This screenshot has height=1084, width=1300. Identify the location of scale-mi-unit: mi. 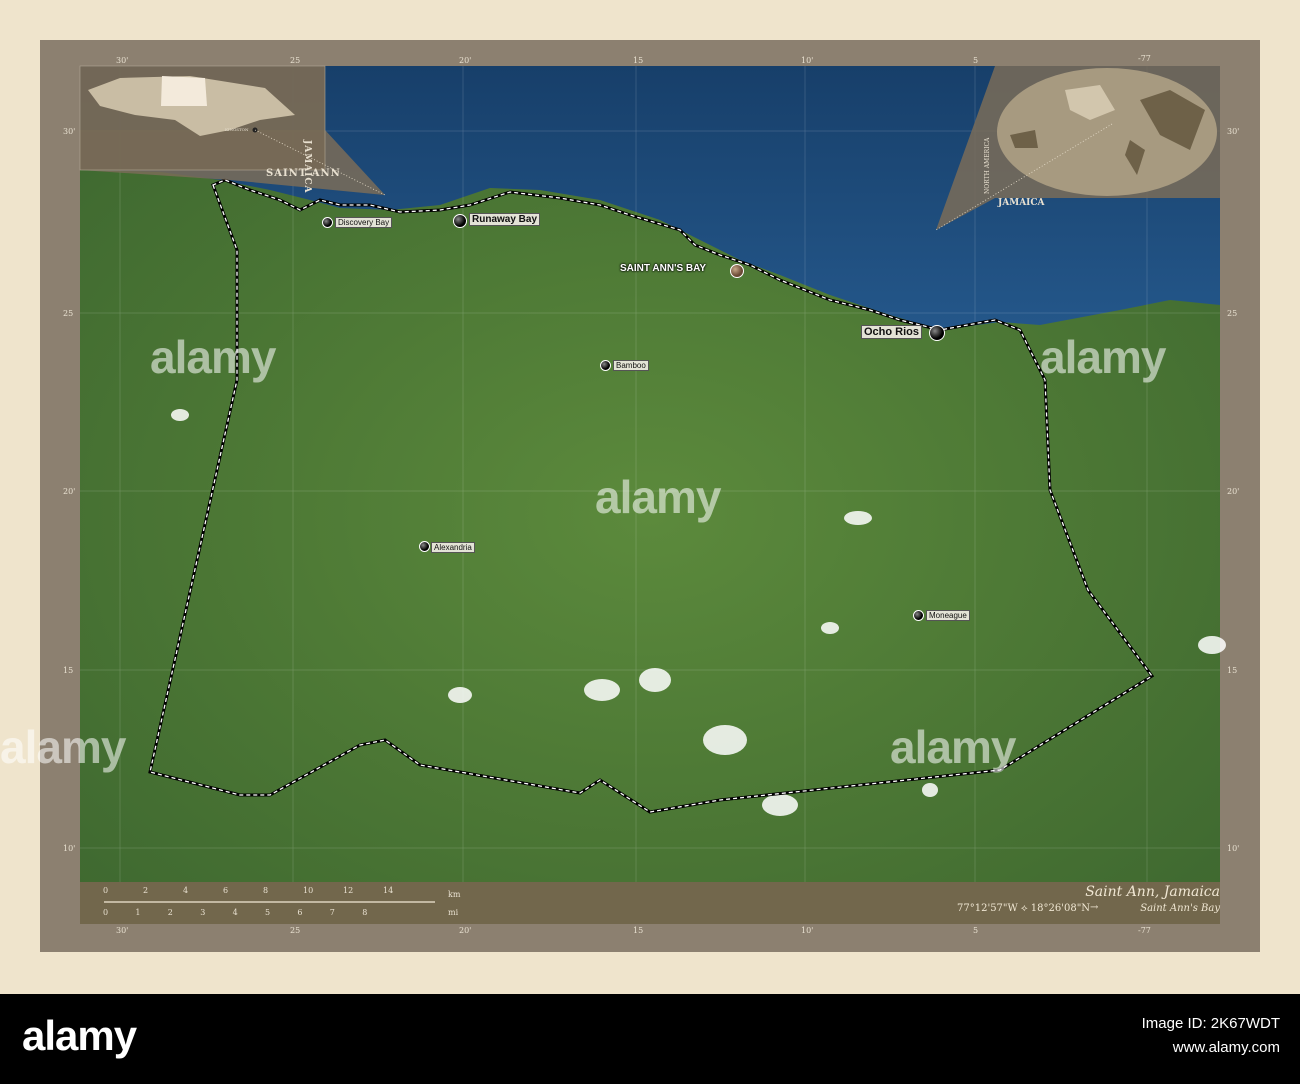
(453, 912).